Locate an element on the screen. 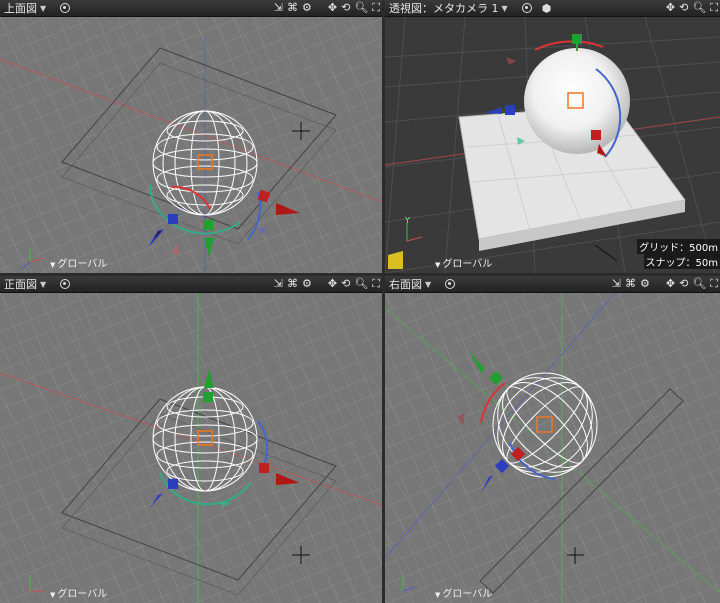 The height and width of the screenshot is (603, 720). viewport-title: 右面図 is located at coordinates (405, 284).